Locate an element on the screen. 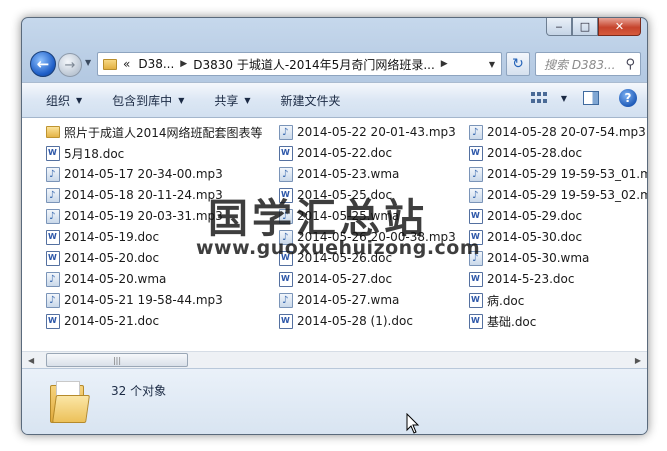  file-item: 5月18.doc is located at coordinates (85, 153).